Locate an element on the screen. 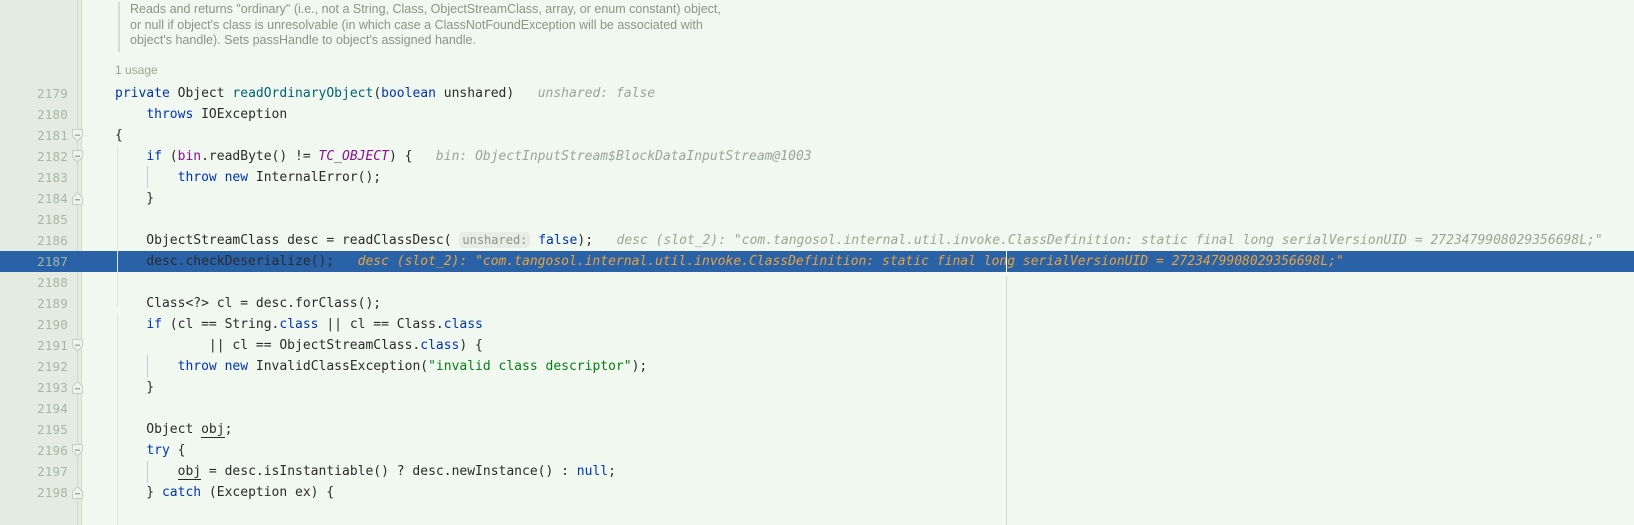  line-number: 2193 is located at coordinates (52, 387).